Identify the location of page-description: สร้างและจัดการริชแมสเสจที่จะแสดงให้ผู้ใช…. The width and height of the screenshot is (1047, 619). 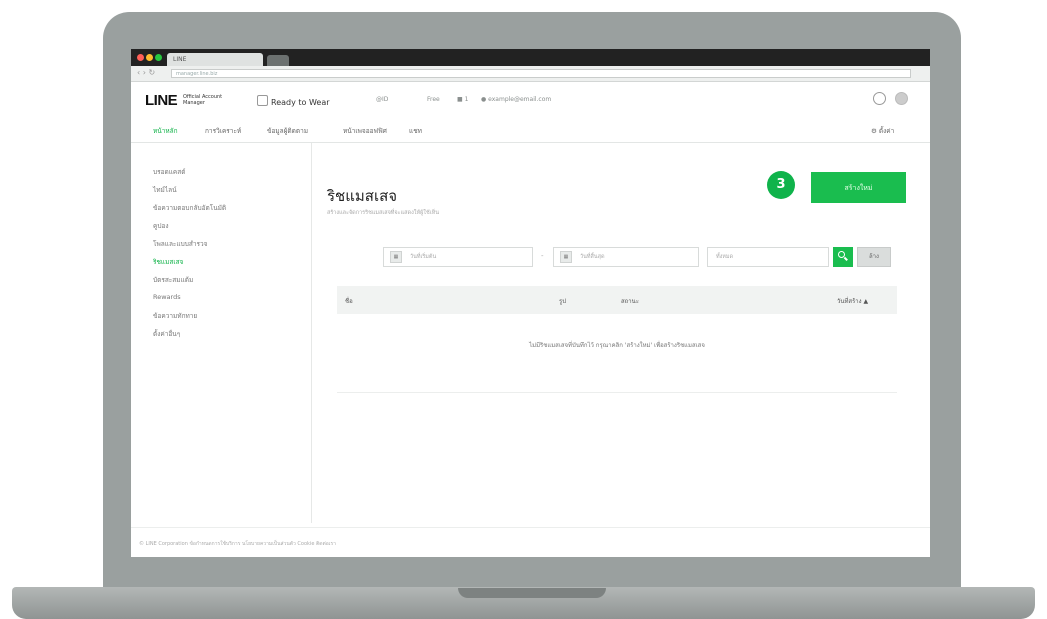
(383, 213).